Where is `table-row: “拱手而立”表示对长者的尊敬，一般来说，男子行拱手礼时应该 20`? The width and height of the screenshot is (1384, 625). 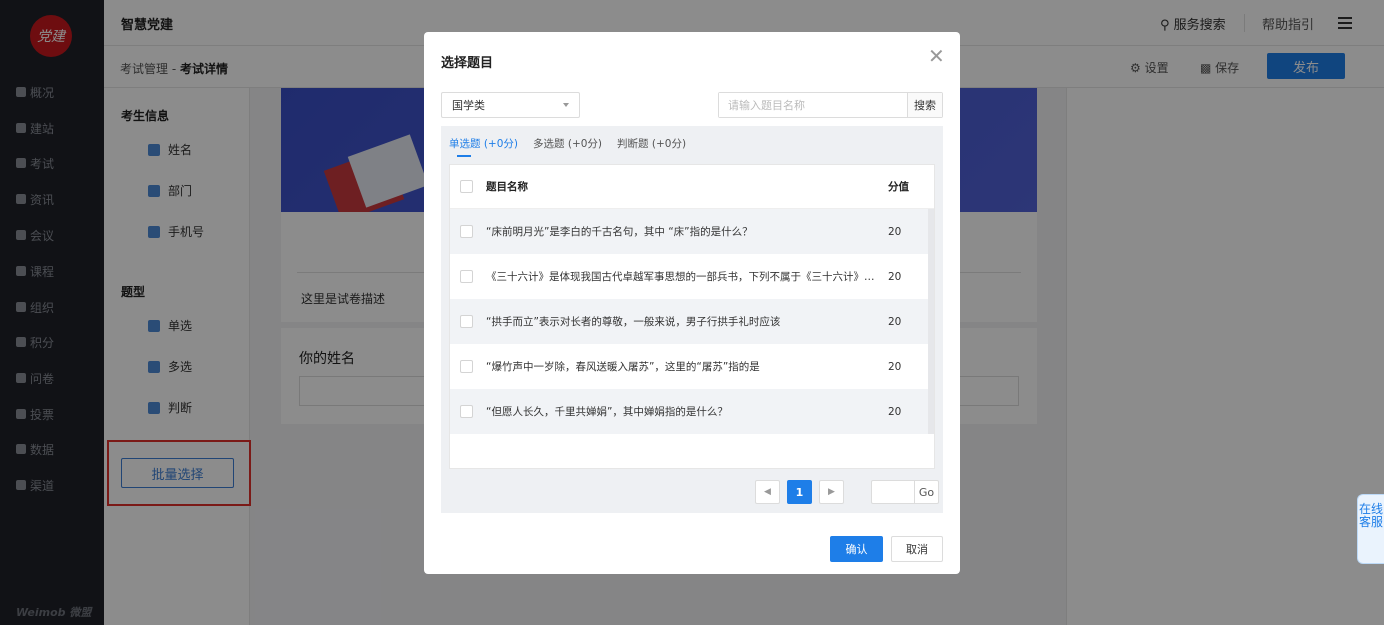 table-row: “拱手而立”表示对长者的尊敬，一般来说，男子行拱手礼时应该 20 is located at coordinates (692, 321).